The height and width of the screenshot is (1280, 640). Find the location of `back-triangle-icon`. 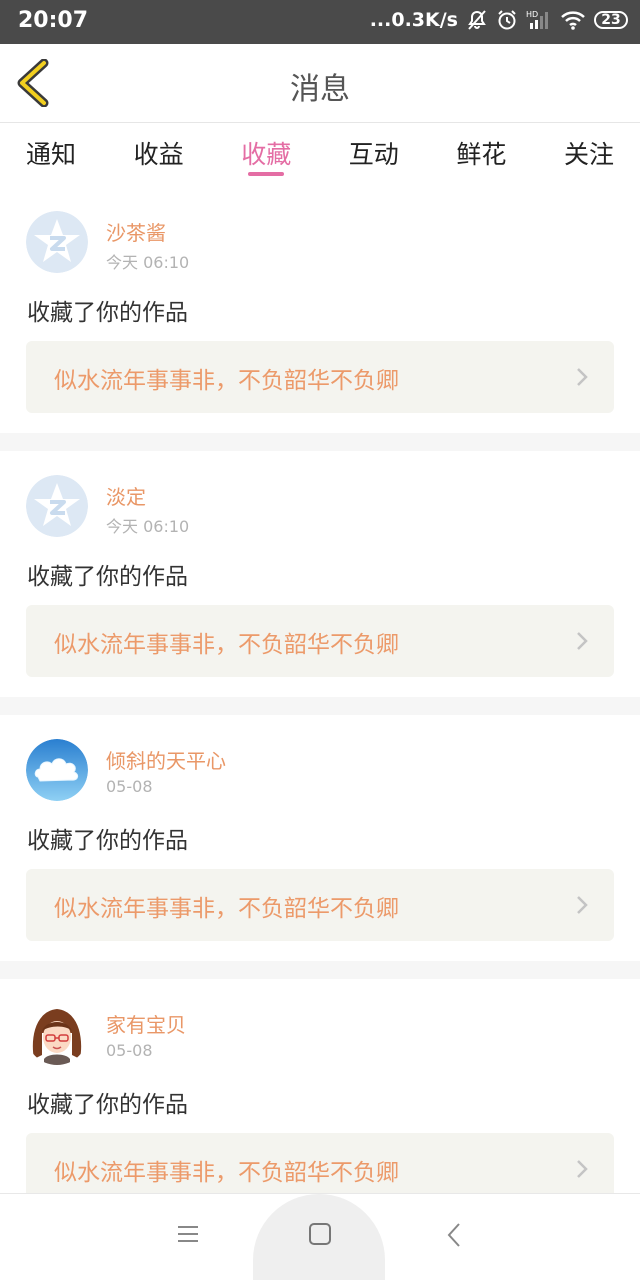

back-triangle-icon is located at coordinates (453, 1235).